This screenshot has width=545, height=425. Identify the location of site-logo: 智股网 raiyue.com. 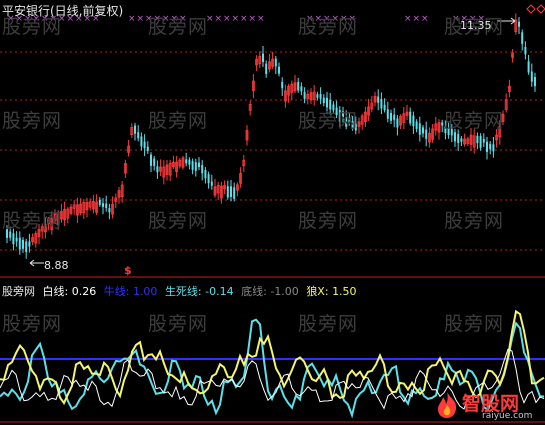
(488, 406).